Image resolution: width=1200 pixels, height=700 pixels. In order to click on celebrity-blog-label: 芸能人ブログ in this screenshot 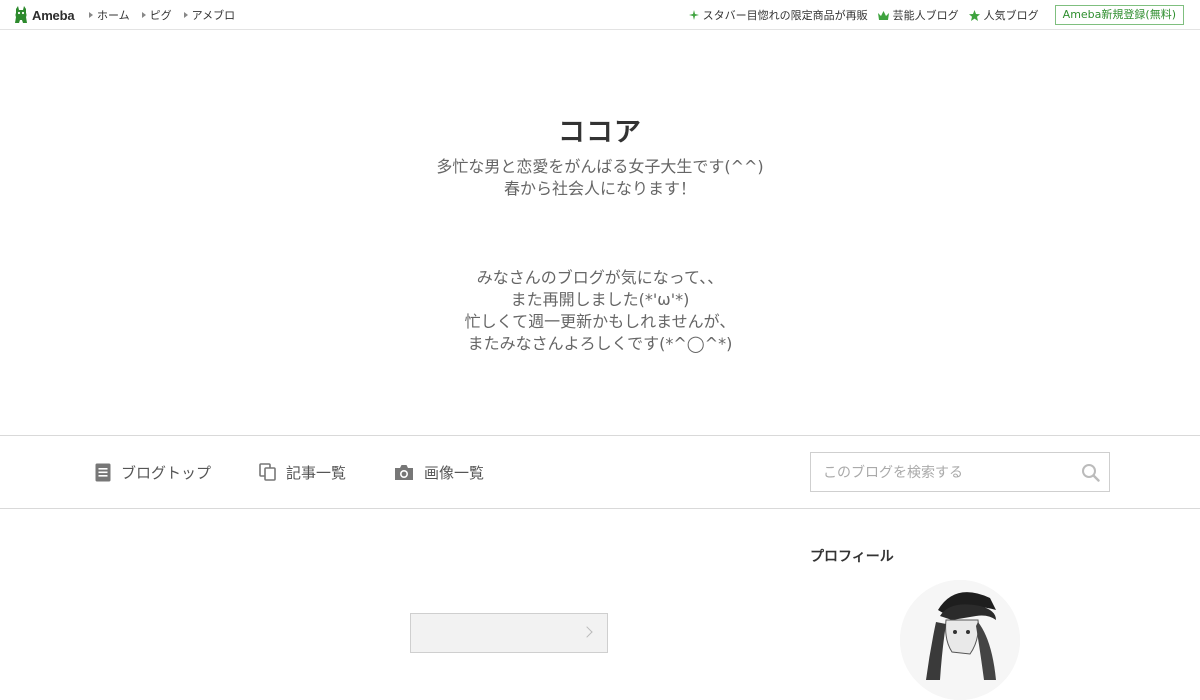, I will do `click(925, 15)`.